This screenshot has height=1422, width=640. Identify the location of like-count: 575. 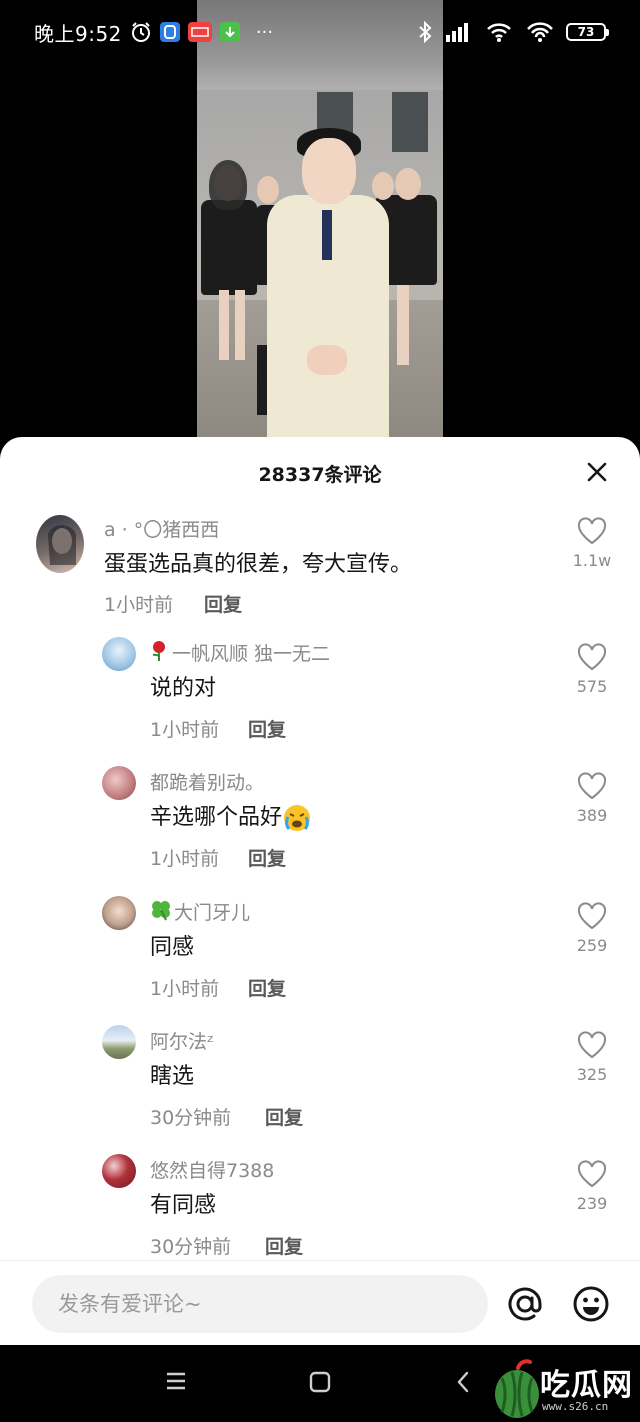
(592, 686).